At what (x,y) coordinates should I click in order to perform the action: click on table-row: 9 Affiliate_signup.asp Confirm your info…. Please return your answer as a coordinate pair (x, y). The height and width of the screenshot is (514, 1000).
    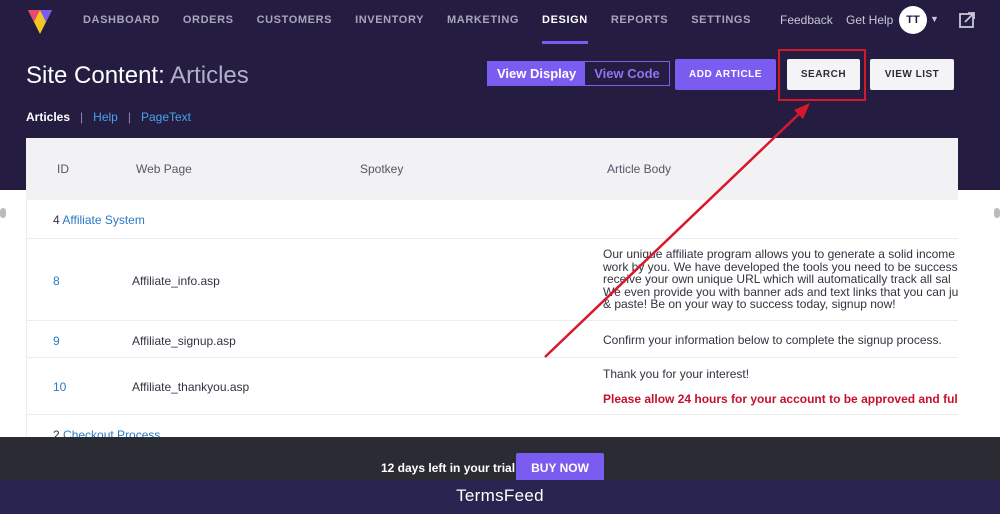
    Looking at the image, I should click on (492, 339).